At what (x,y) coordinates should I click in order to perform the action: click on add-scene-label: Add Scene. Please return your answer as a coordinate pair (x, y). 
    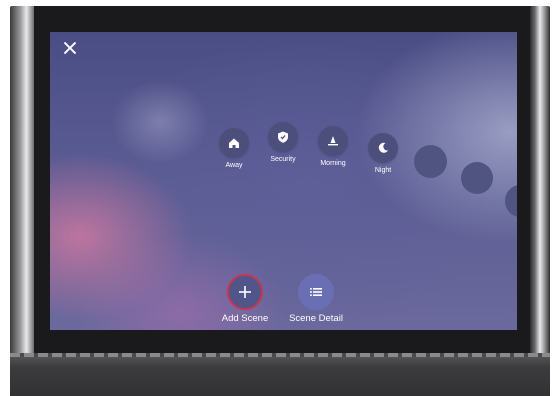
    Looking at the image, I should click on (245, 318).